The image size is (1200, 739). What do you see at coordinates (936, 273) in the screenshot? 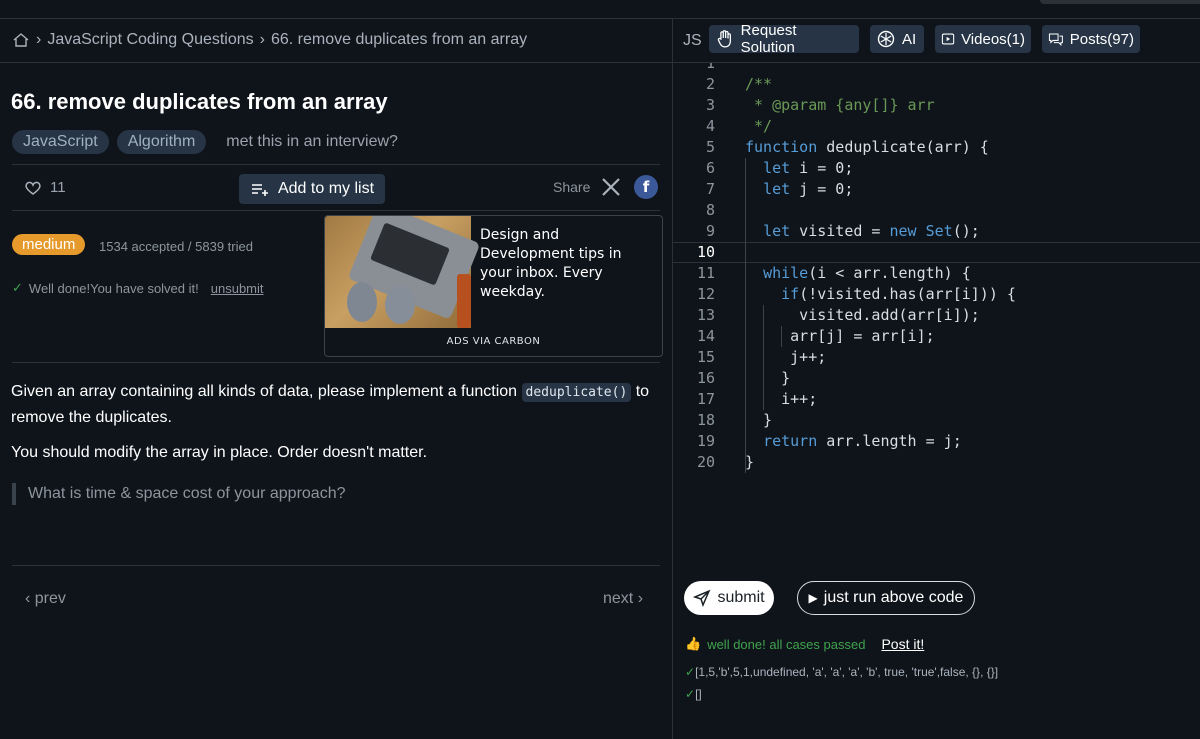
I see `code-line: 11 while(i < arr.length) {` at bounding box center [936, 273].